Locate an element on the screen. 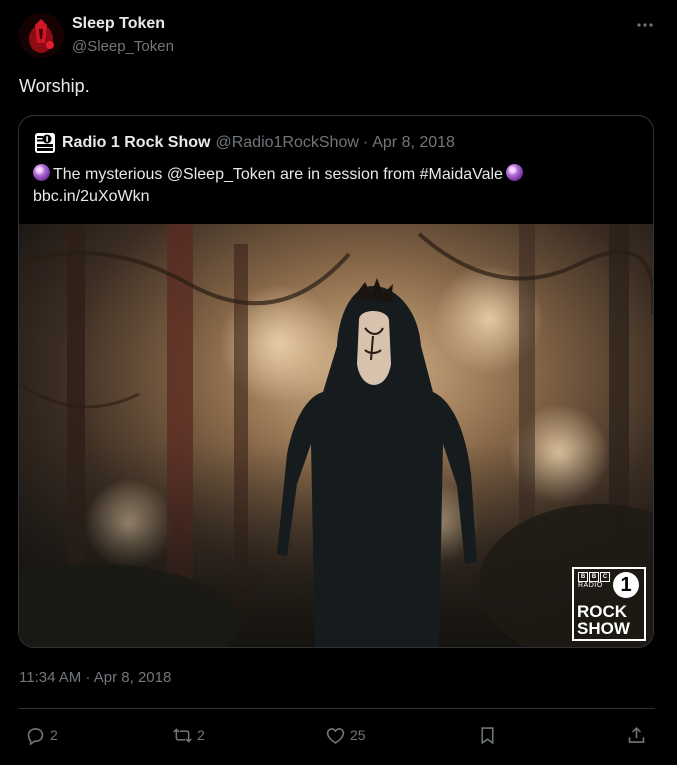 Image resolution: width=677 pixels, height=765 pixels. share-button is located at coordinates (636, 735).